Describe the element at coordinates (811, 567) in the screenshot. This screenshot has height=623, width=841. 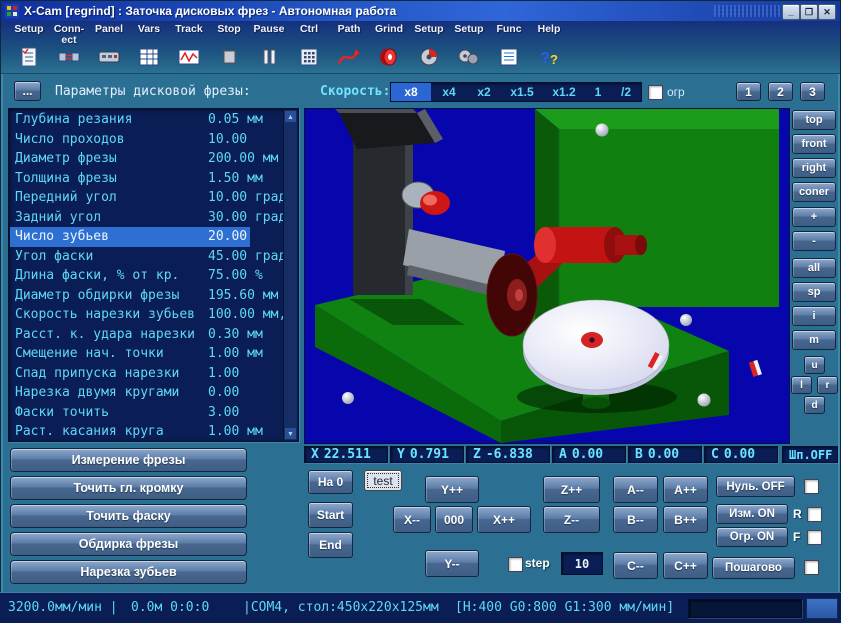
I see `step-mode-checkbox` at that location.